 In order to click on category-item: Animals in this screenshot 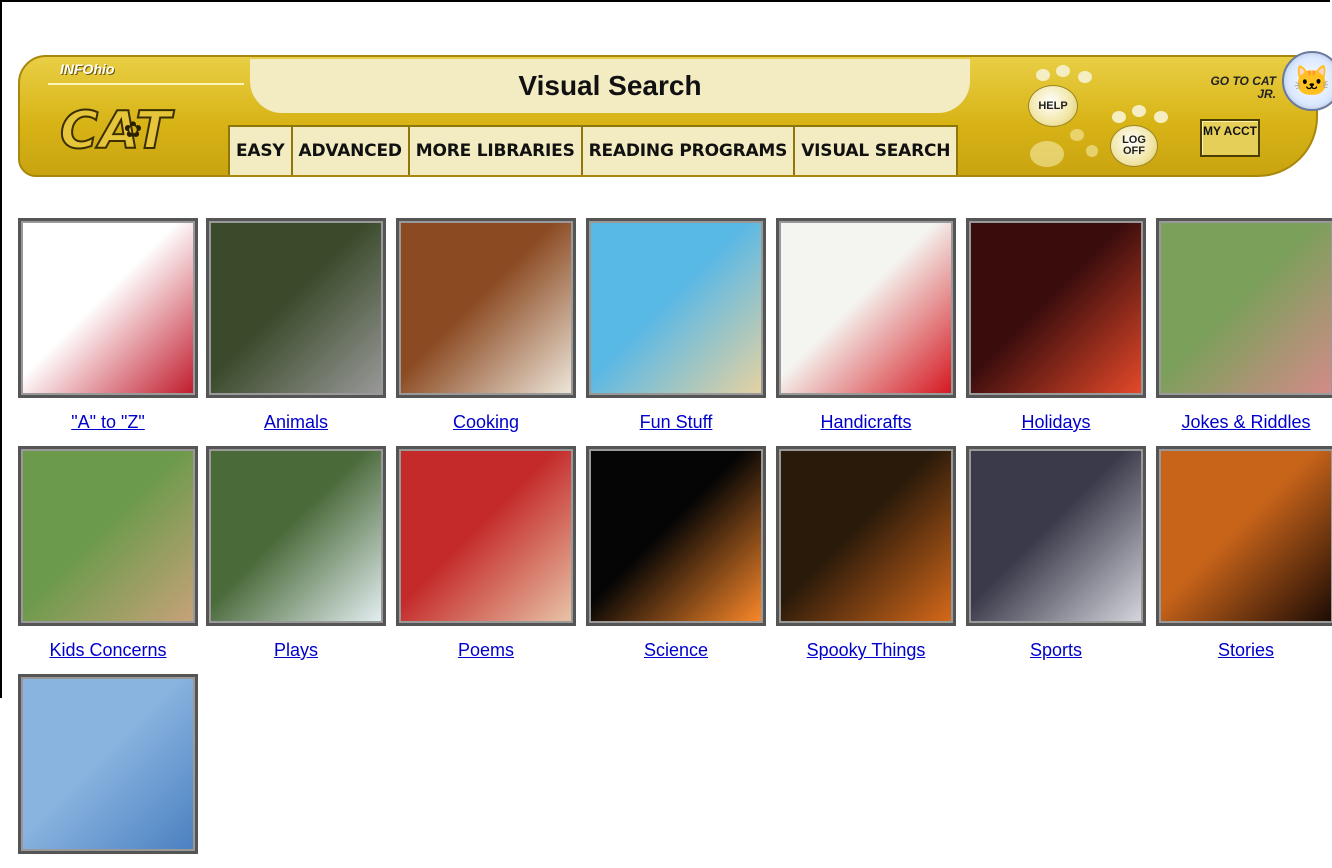, I will do `click(296, 325)`.